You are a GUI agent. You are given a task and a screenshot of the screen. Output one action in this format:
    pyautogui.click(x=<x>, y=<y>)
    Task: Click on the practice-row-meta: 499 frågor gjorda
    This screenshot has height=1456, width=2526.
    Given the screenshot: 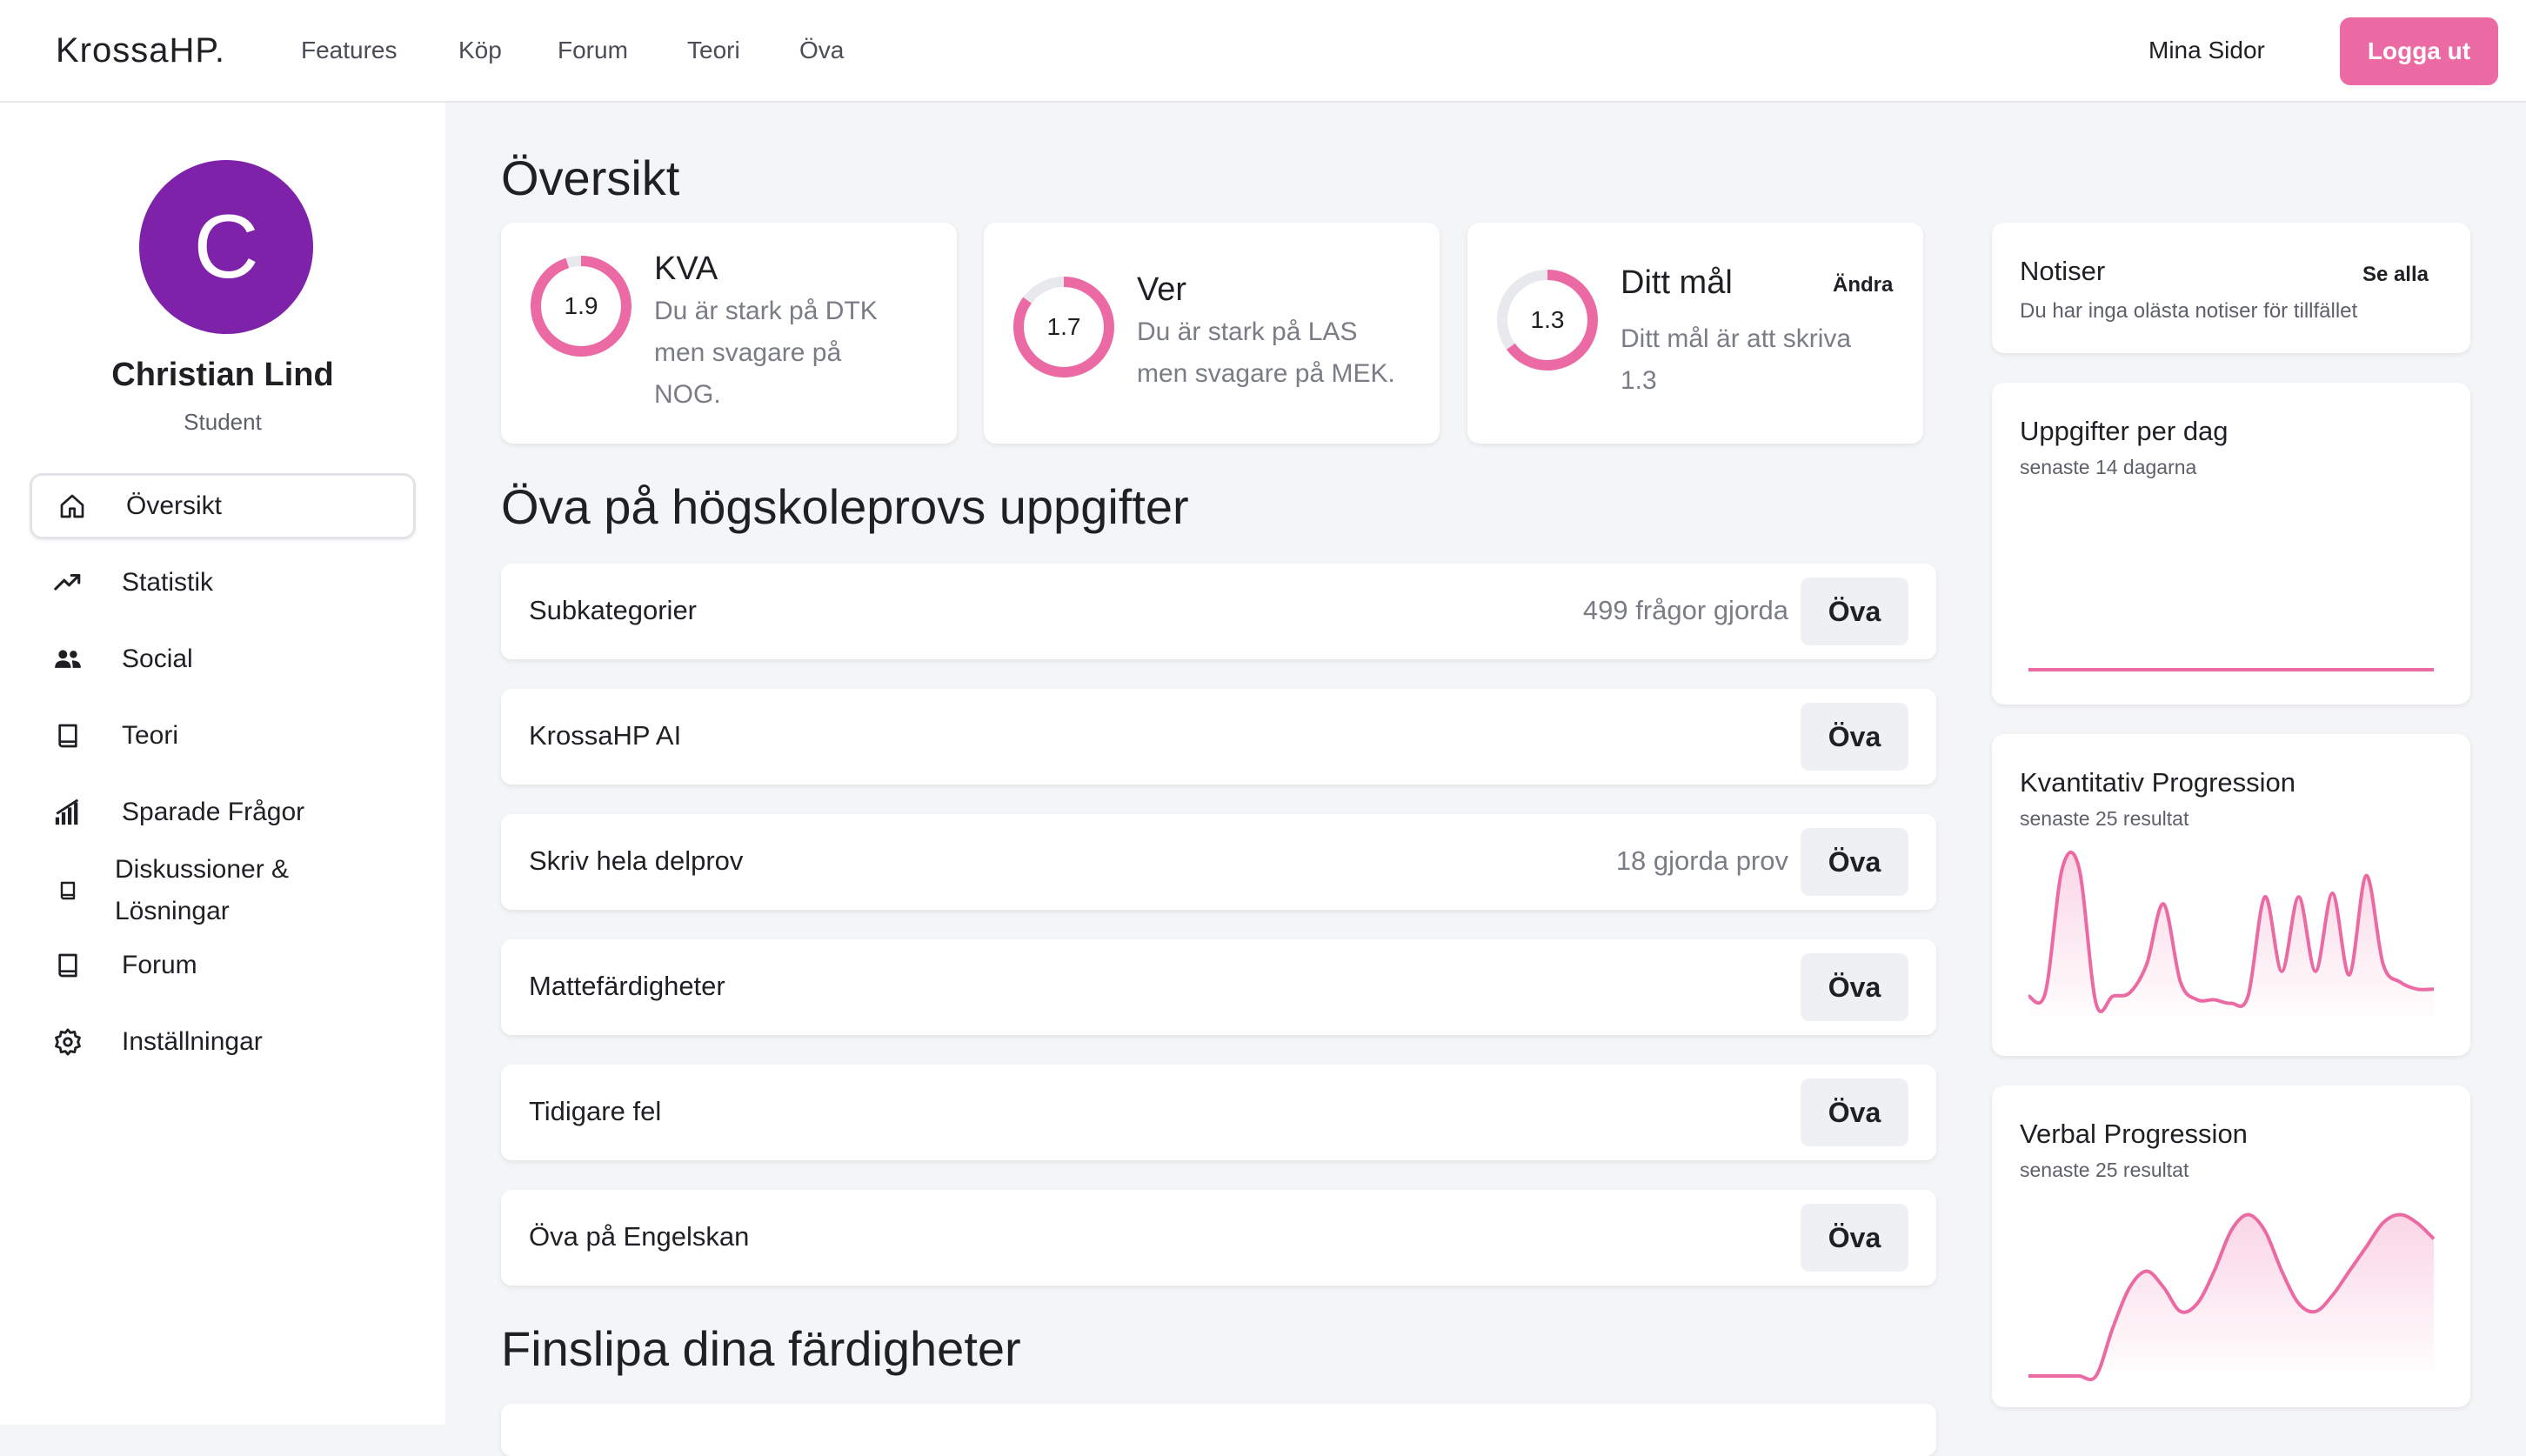 What is the action you would take?
    pyautogui.click(x=1685, y=610)
    